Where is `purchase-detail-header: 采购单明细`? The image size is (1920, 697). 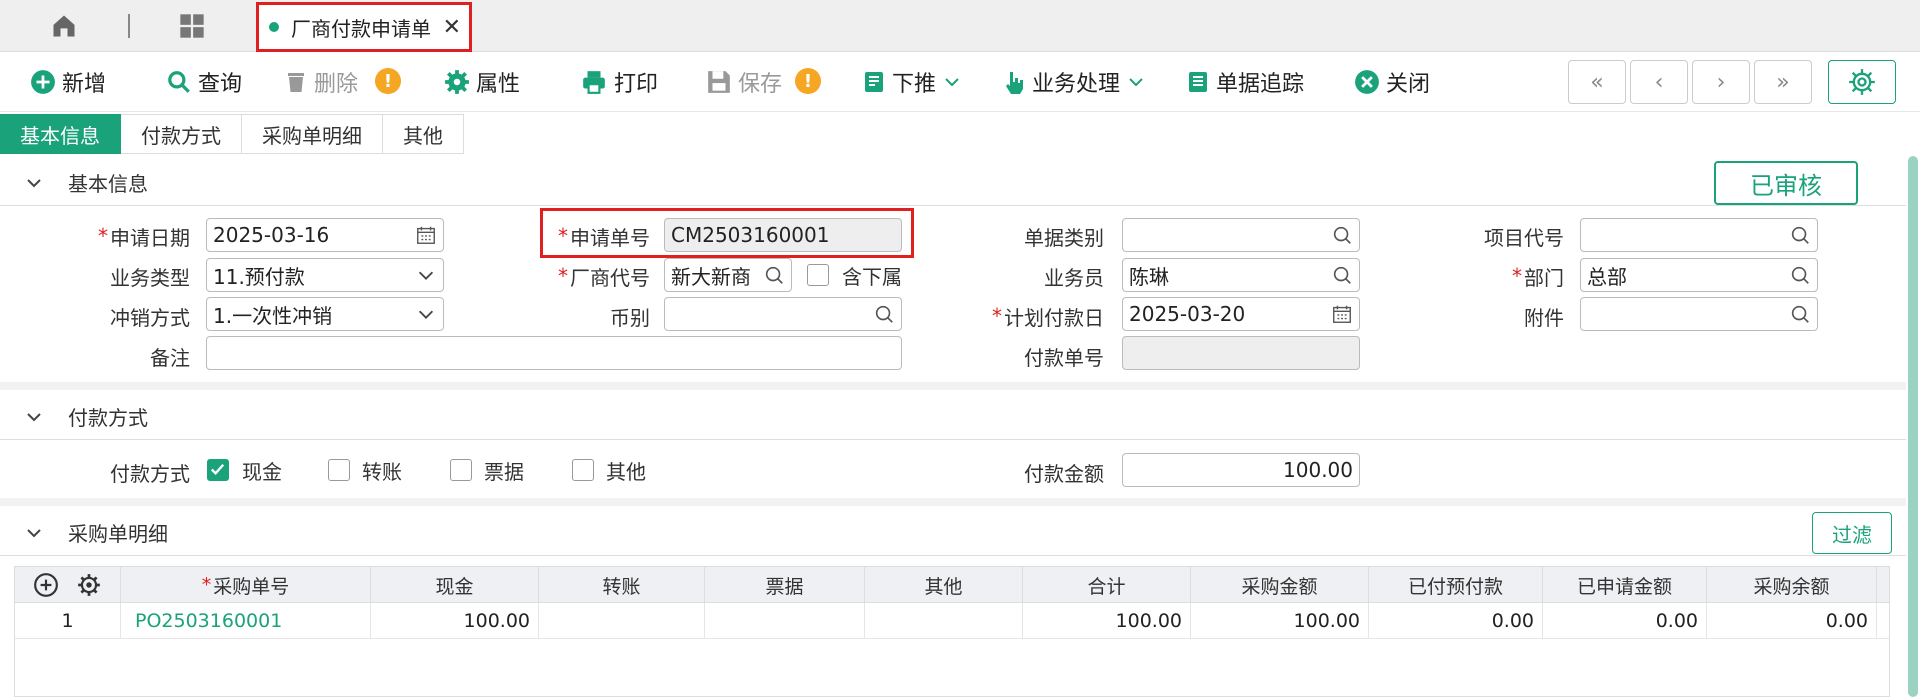
purchase-detail-header: 采购单明细 is located at coordinates (953, 533).